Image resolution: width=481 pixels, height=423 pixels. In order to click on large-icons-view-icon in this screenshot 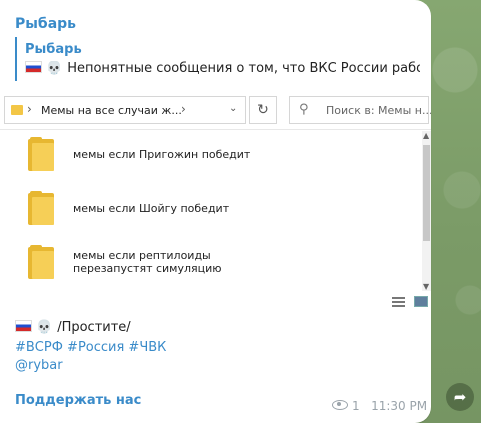, I will do `click(421, 301)`.